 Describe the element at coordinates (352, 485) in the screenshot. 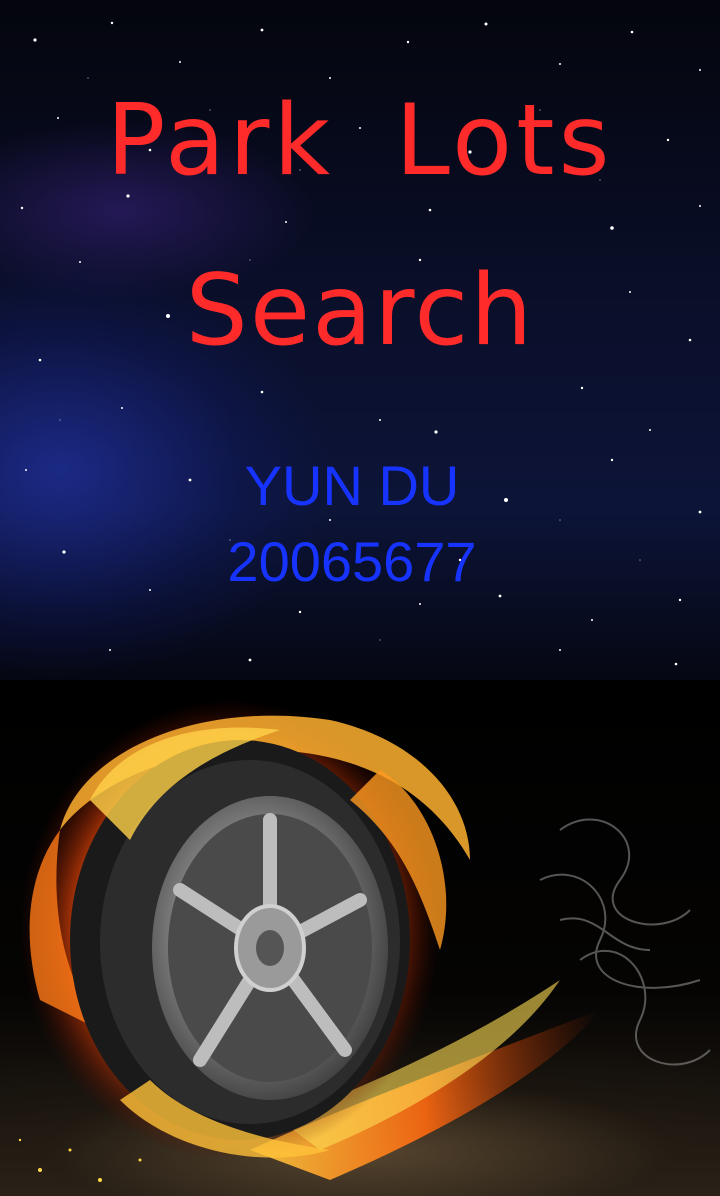

I see `author-name: YUN DU` at that location.